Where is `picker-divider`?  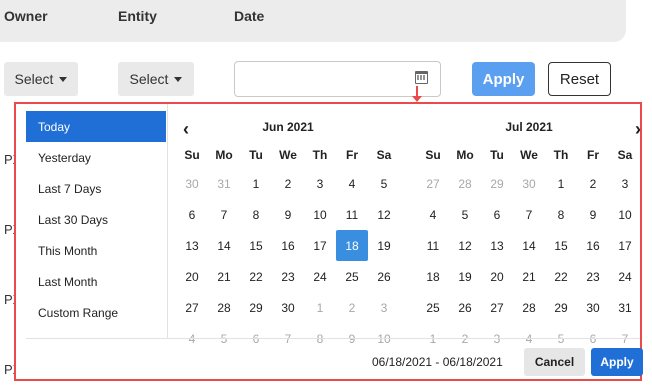
picker-divider is located at coordinates (167, 221).